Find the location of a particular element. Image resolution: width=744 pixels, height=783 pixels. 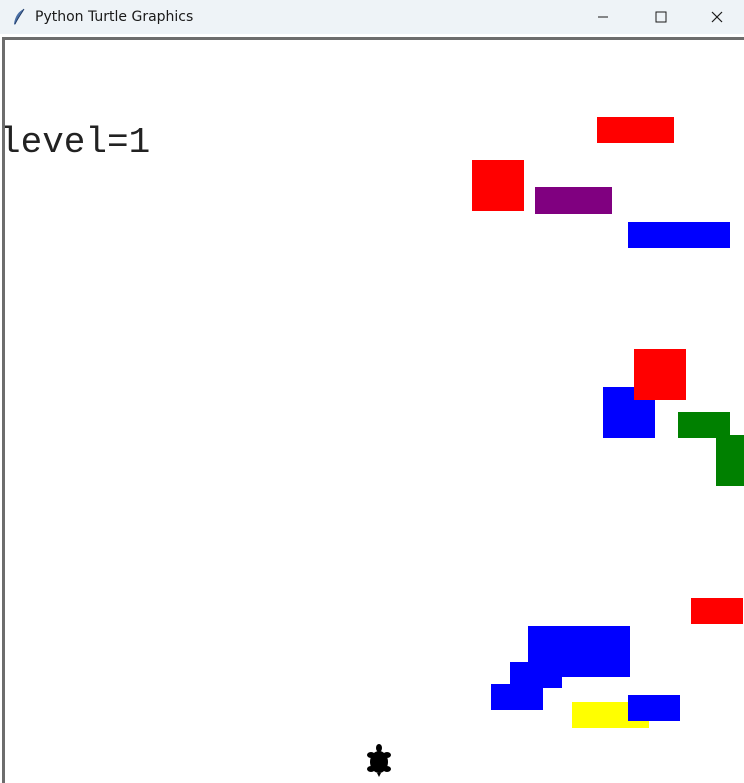

minimize-button is located at coordinates (603, 17).